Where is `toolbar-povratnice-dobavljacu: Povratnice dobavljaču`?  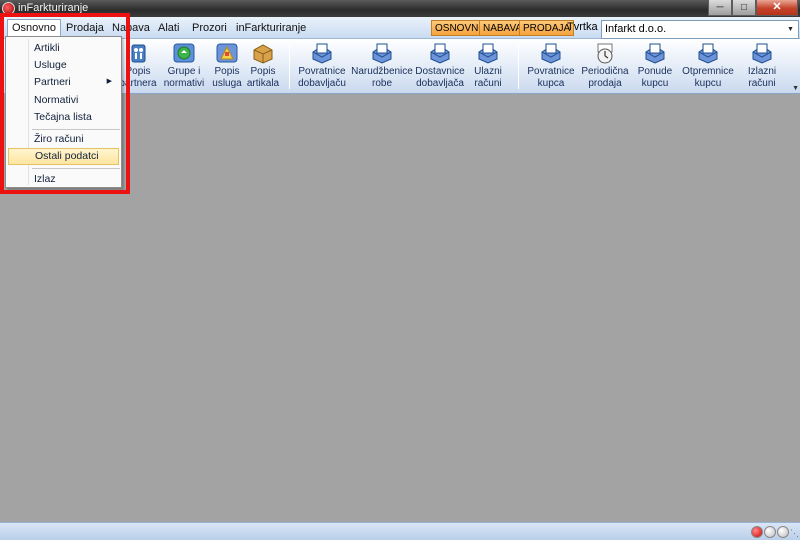
toolbar-povratnice-dobavljacu: Povratnice dobavljaču is located at coordinates (322, 65).